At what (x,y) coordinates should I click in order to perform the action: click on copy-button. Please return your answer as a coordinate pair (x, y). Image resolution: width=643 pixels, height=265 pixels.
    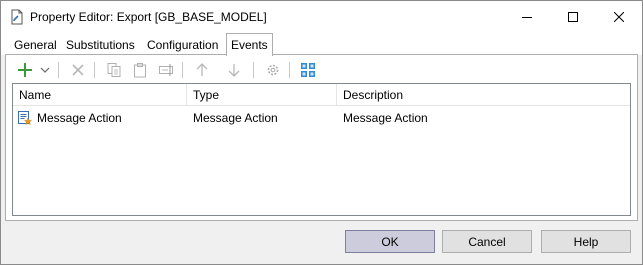
    Looking at the image, I should click on (114, 70).